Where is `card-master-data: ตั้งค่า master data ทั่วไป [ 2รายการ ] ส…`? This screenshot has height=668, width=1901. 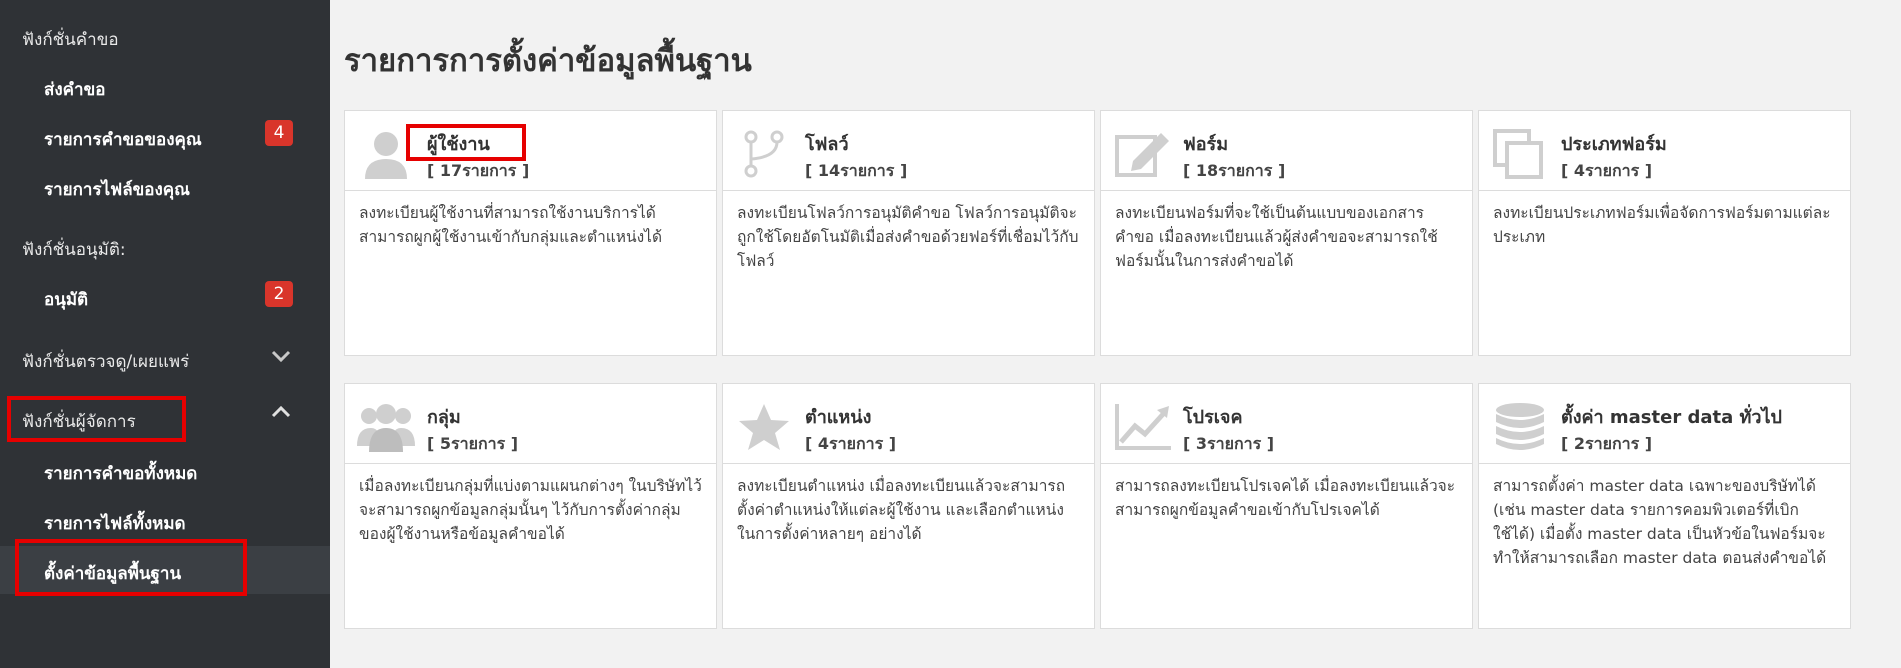
card-master-data: ตั้งค่า master data ทั่วไป [ 2รายการ ] ส… is located at coordinates (1664, 506).